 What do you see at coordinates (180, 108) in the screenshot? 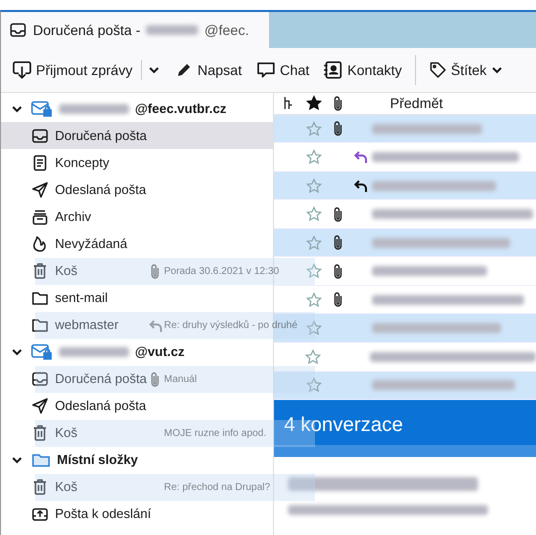
I see `account-name: @feec.vutbr.cz` at bounding box center [180, 108].